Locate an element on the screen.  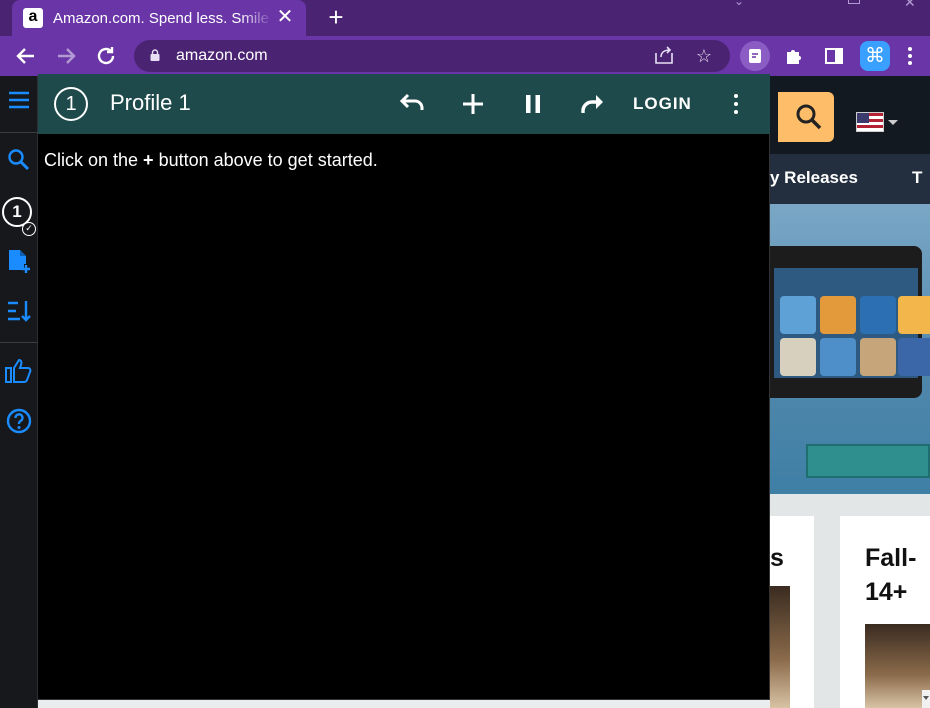
chevron-down-icon: ⌄ is located at coordinates (739, 4).